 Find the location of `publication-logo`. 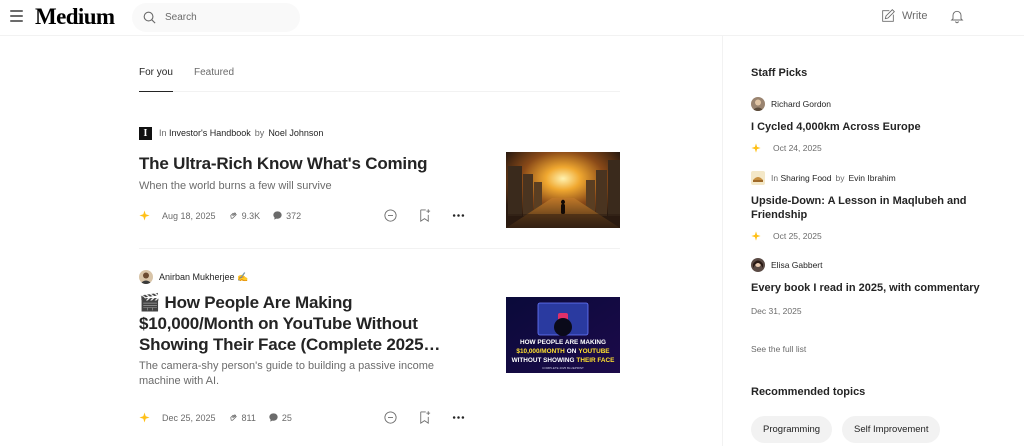

publication-logo is located at coordinates (758, 178).